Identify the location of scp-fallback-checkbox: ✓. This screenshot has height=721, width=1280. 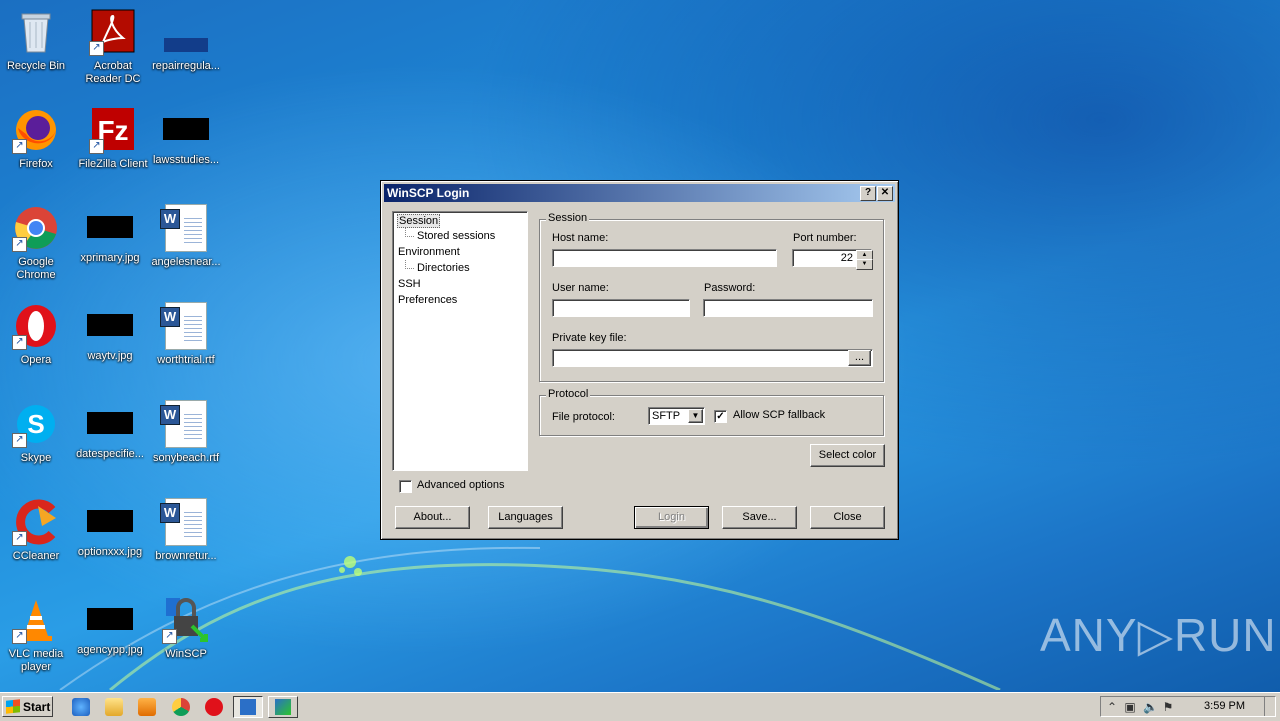
(720, 416).